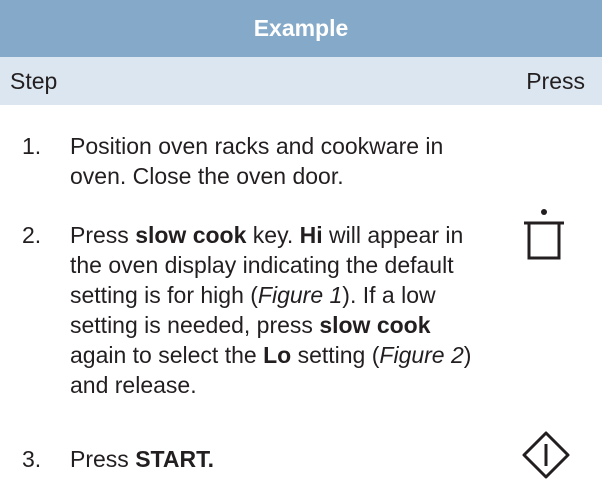 This screenshot has width=602, height=482. Describe the element at coordinates (421, 355) in the screenshot. I see `figure-ref-2: Figure 2` at that location.